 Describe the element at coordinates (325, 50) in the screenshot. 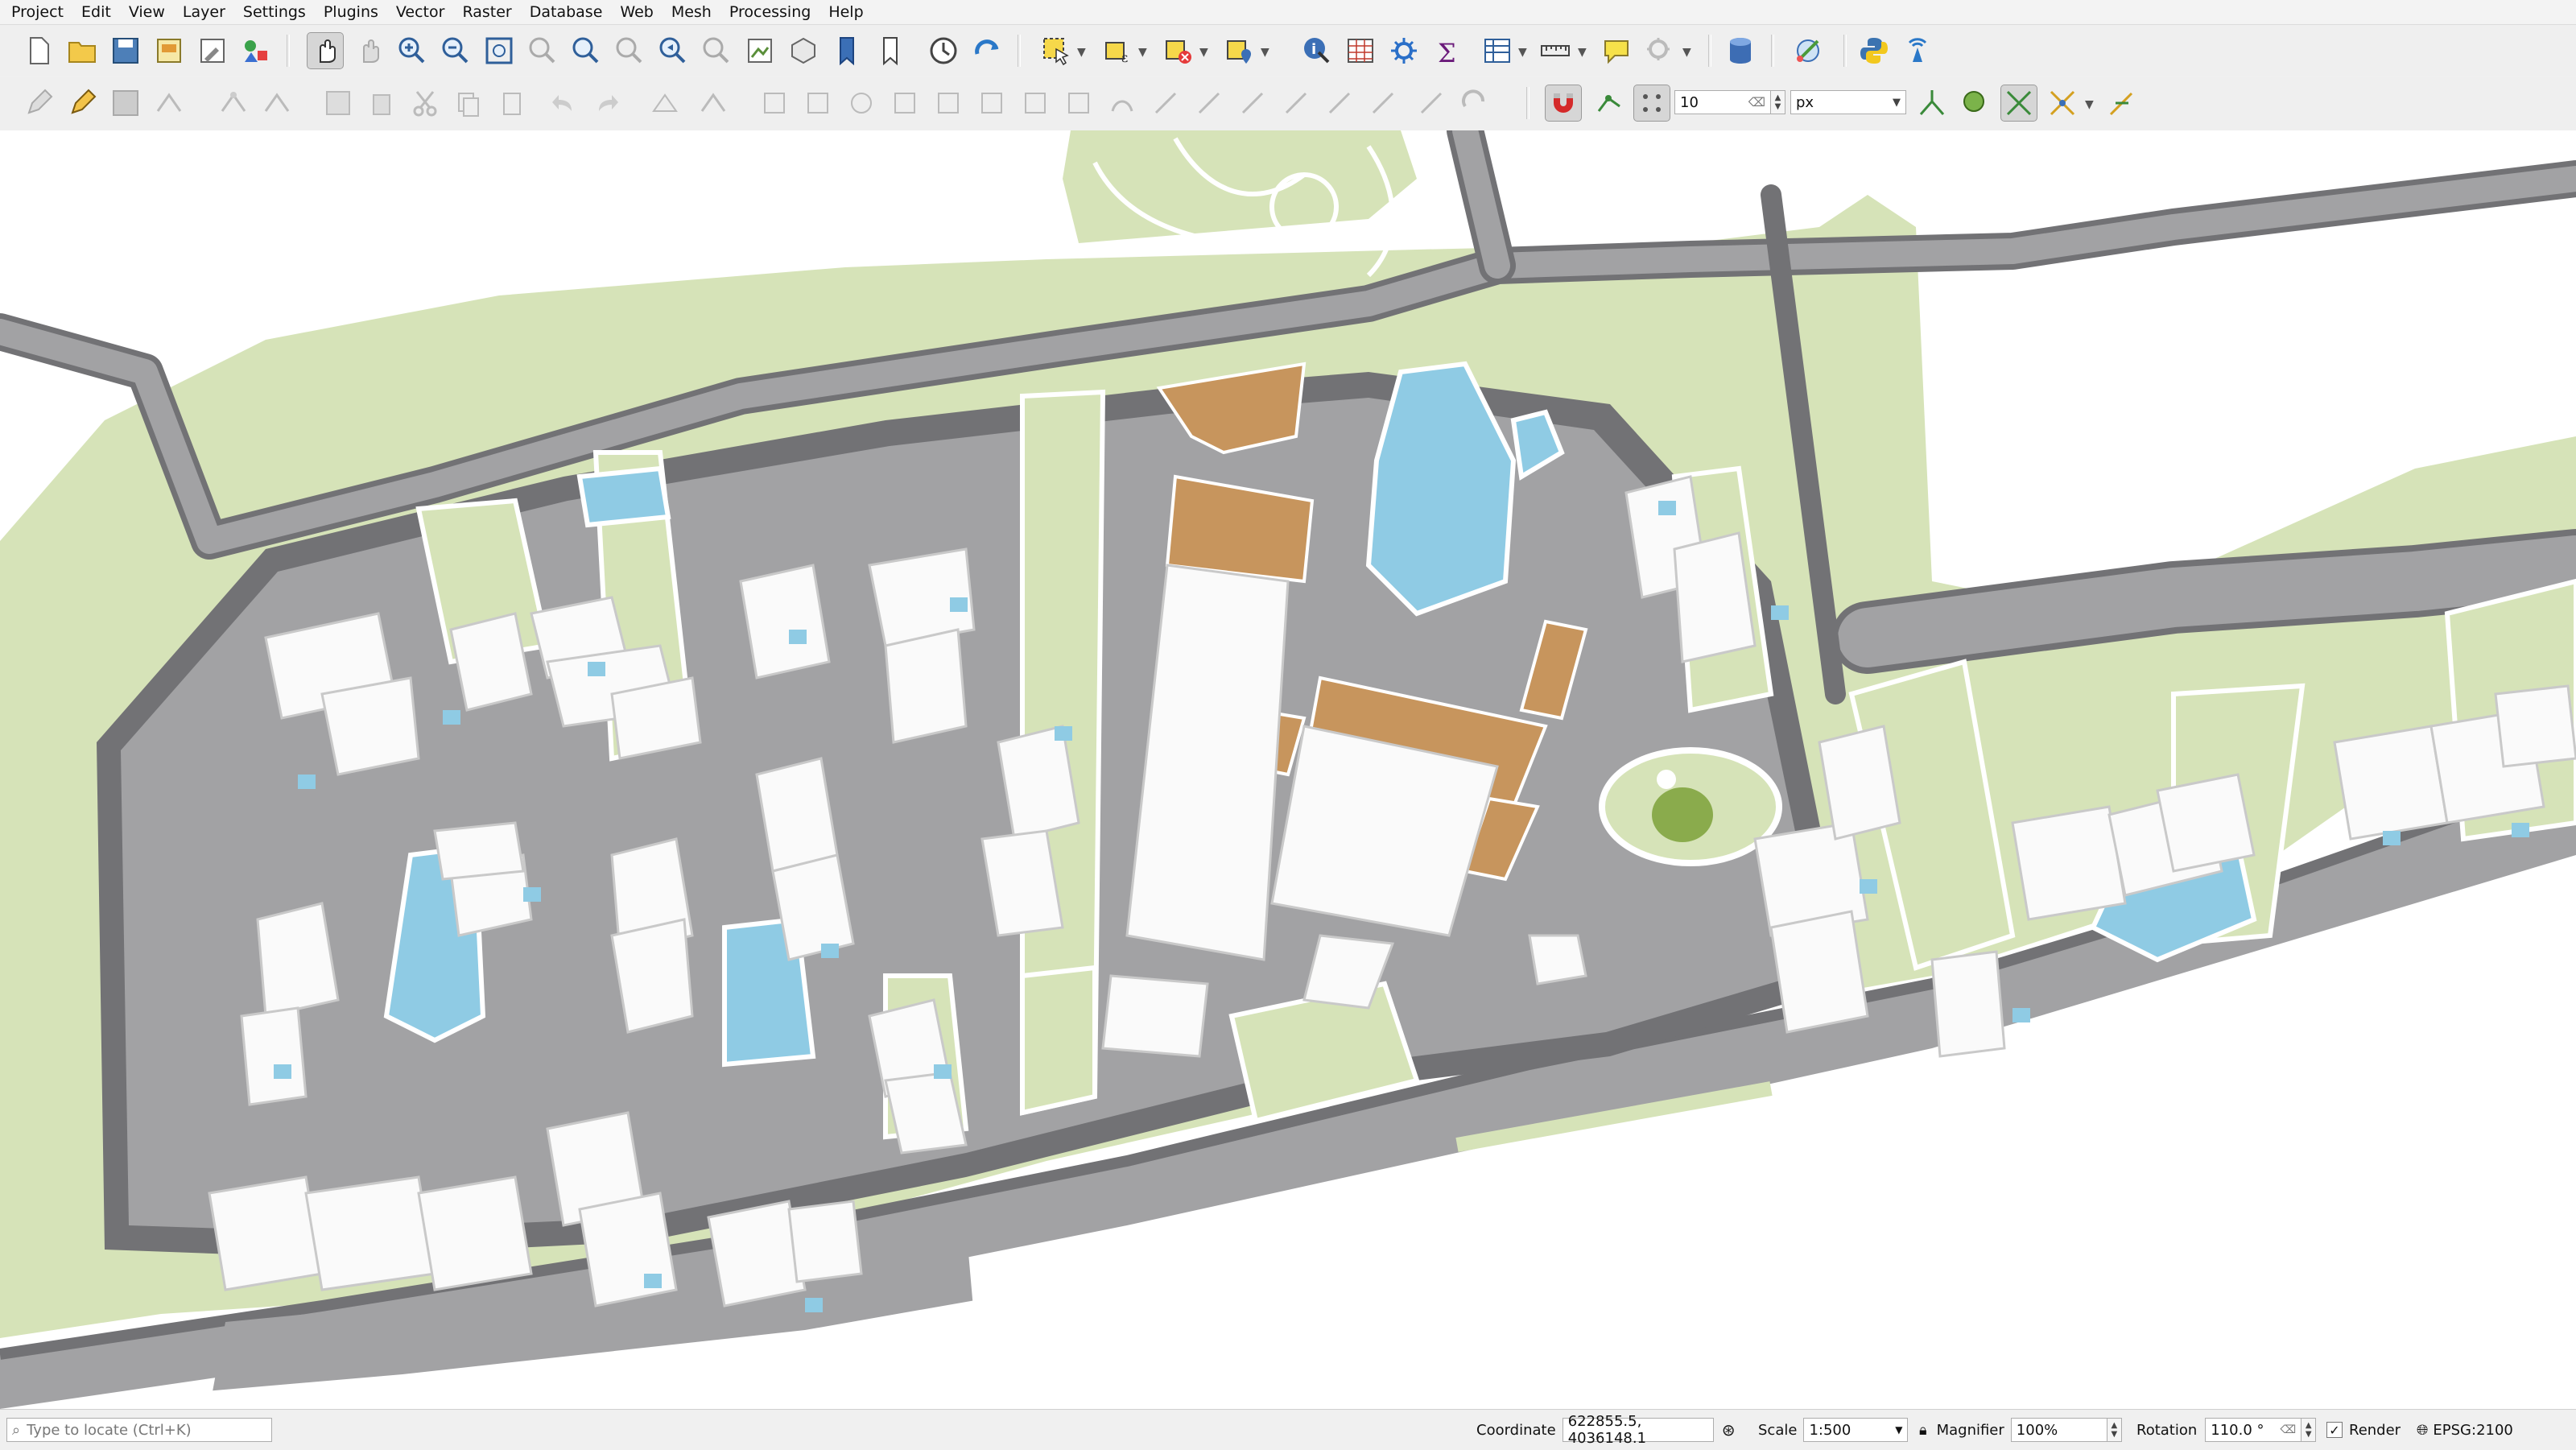

I see `pan-icon` at that location.